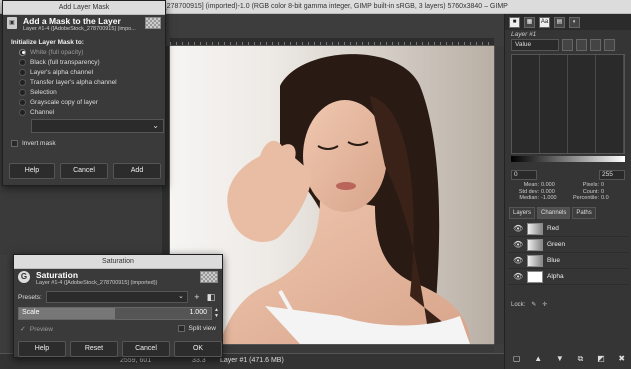  I want to click on option-grayscale: Grayscale copy of layer, so click(68, 102).